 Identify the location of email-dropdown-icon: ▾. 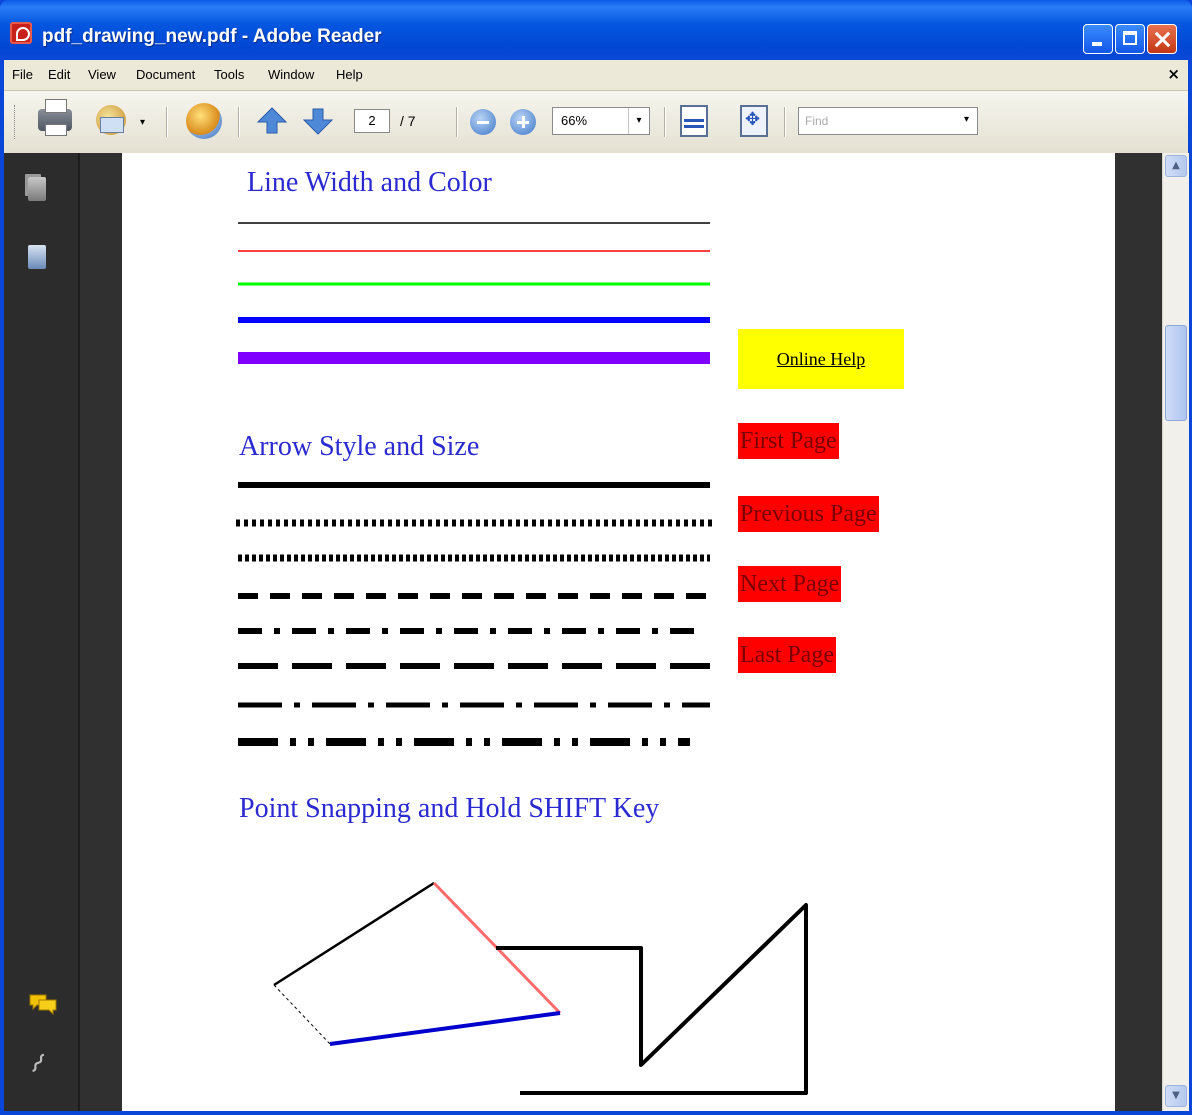
(142, 122).